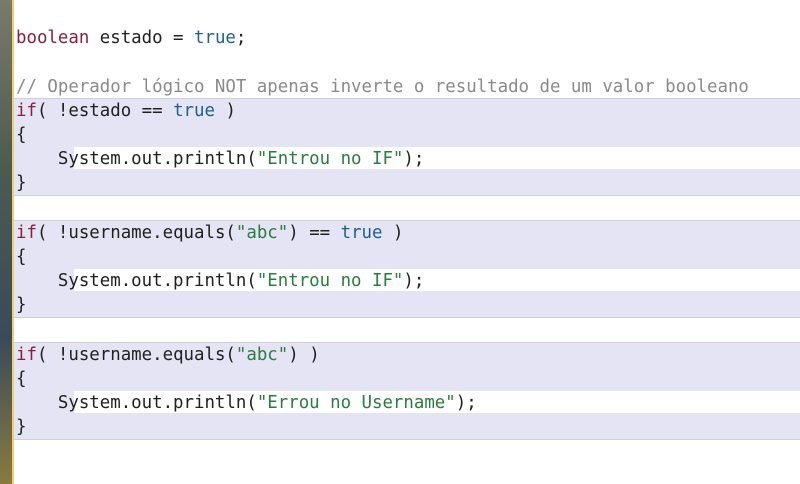 This screenshot has height=484, width=800. What do you see at coordinates (105, 111) in the screenshot?
I see `code-text: ( !estado ==` at bounding box center [105, 111].